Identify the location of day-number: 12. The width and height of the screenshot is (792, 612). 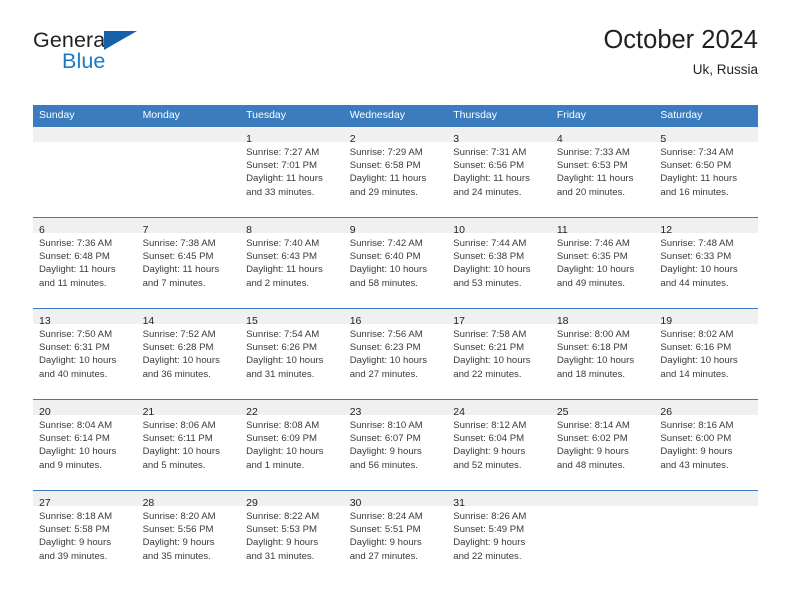
(666, 230).